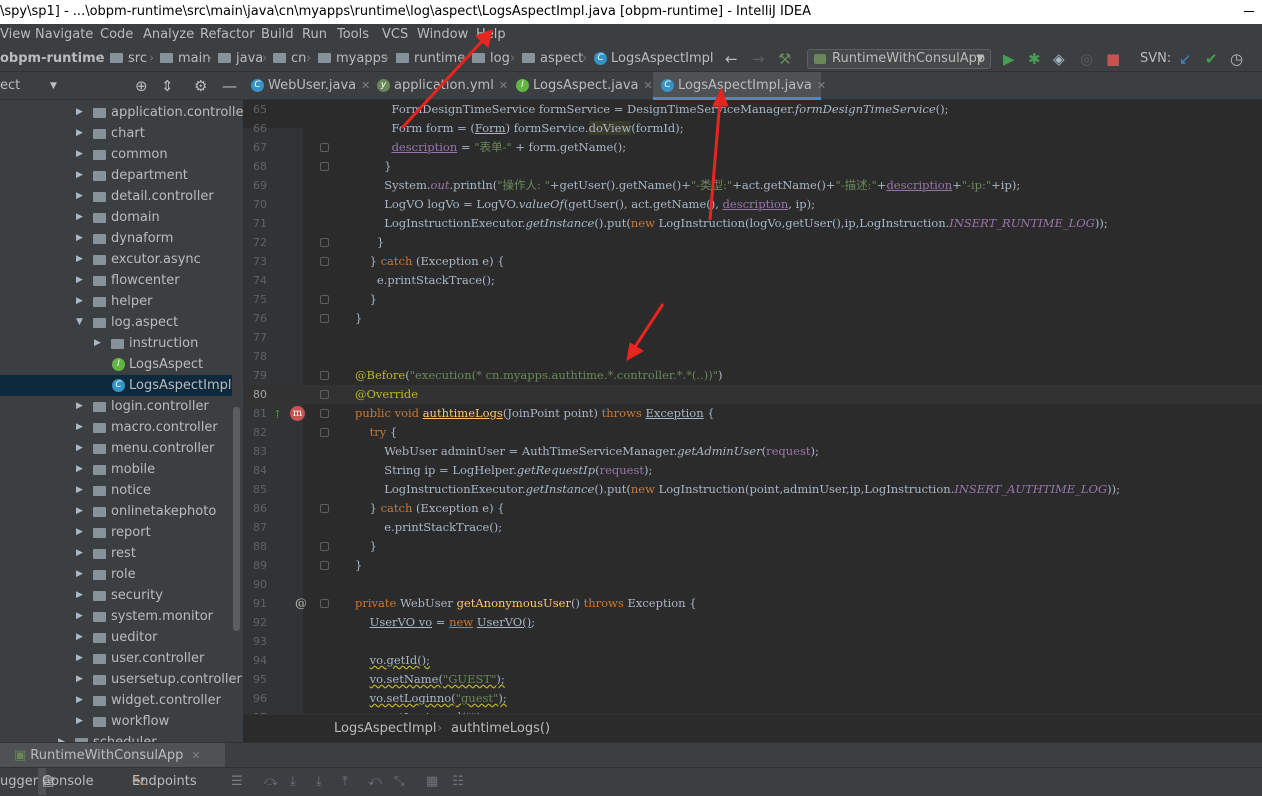 The height and width of the screenshot is (796, 1262). Describe the element at coordinates (353, 35) in the screenshot. I see `menu-tools: Tools` at that location.